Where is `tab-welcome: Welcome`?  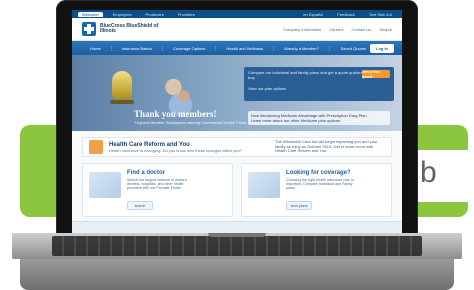
tab-welcome: Welcome is located at coordinates (90, 14).